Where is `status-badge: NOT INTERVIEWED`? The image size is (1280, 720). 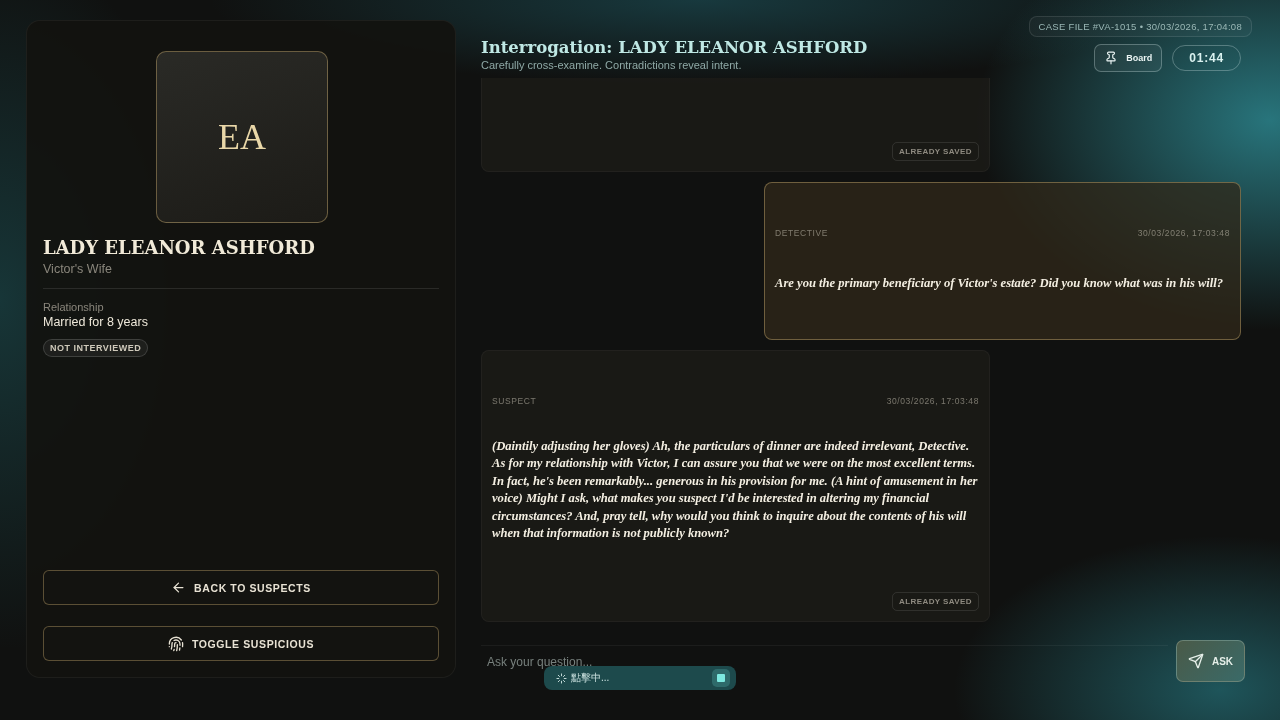
status-badge: NOT INTERVIEWED is located at coordinates (96, 348).